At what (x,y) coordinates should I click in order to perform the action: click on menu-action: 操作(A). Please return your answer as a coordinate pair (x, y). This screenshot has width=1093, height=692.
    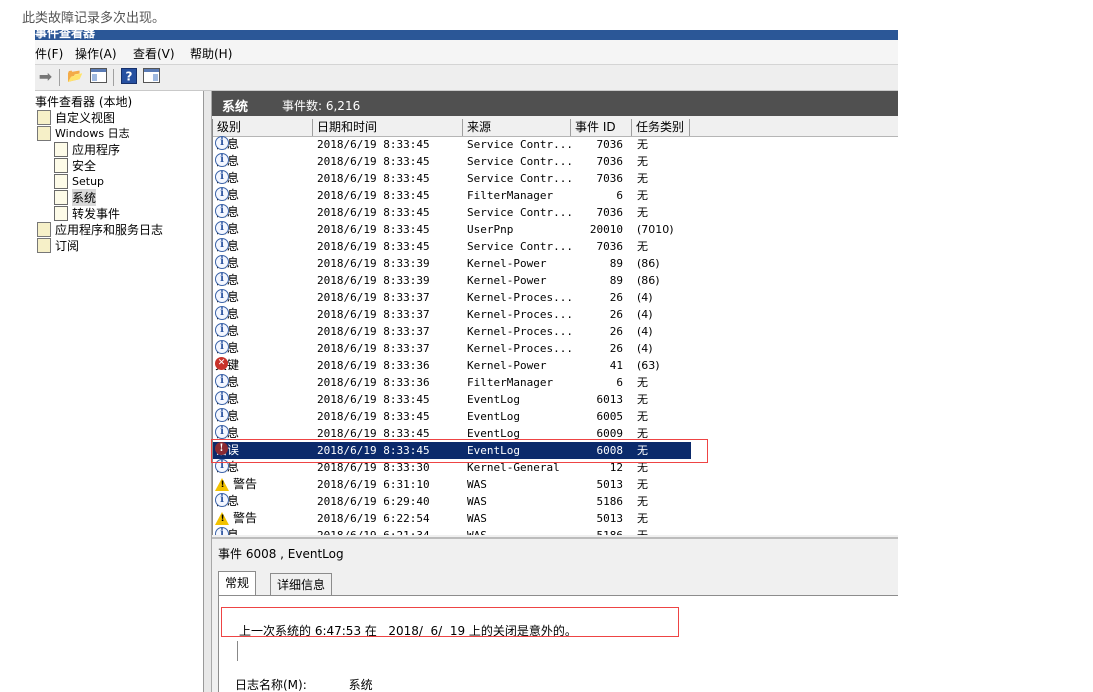
    Looking at the image, I should click on (96, 53).